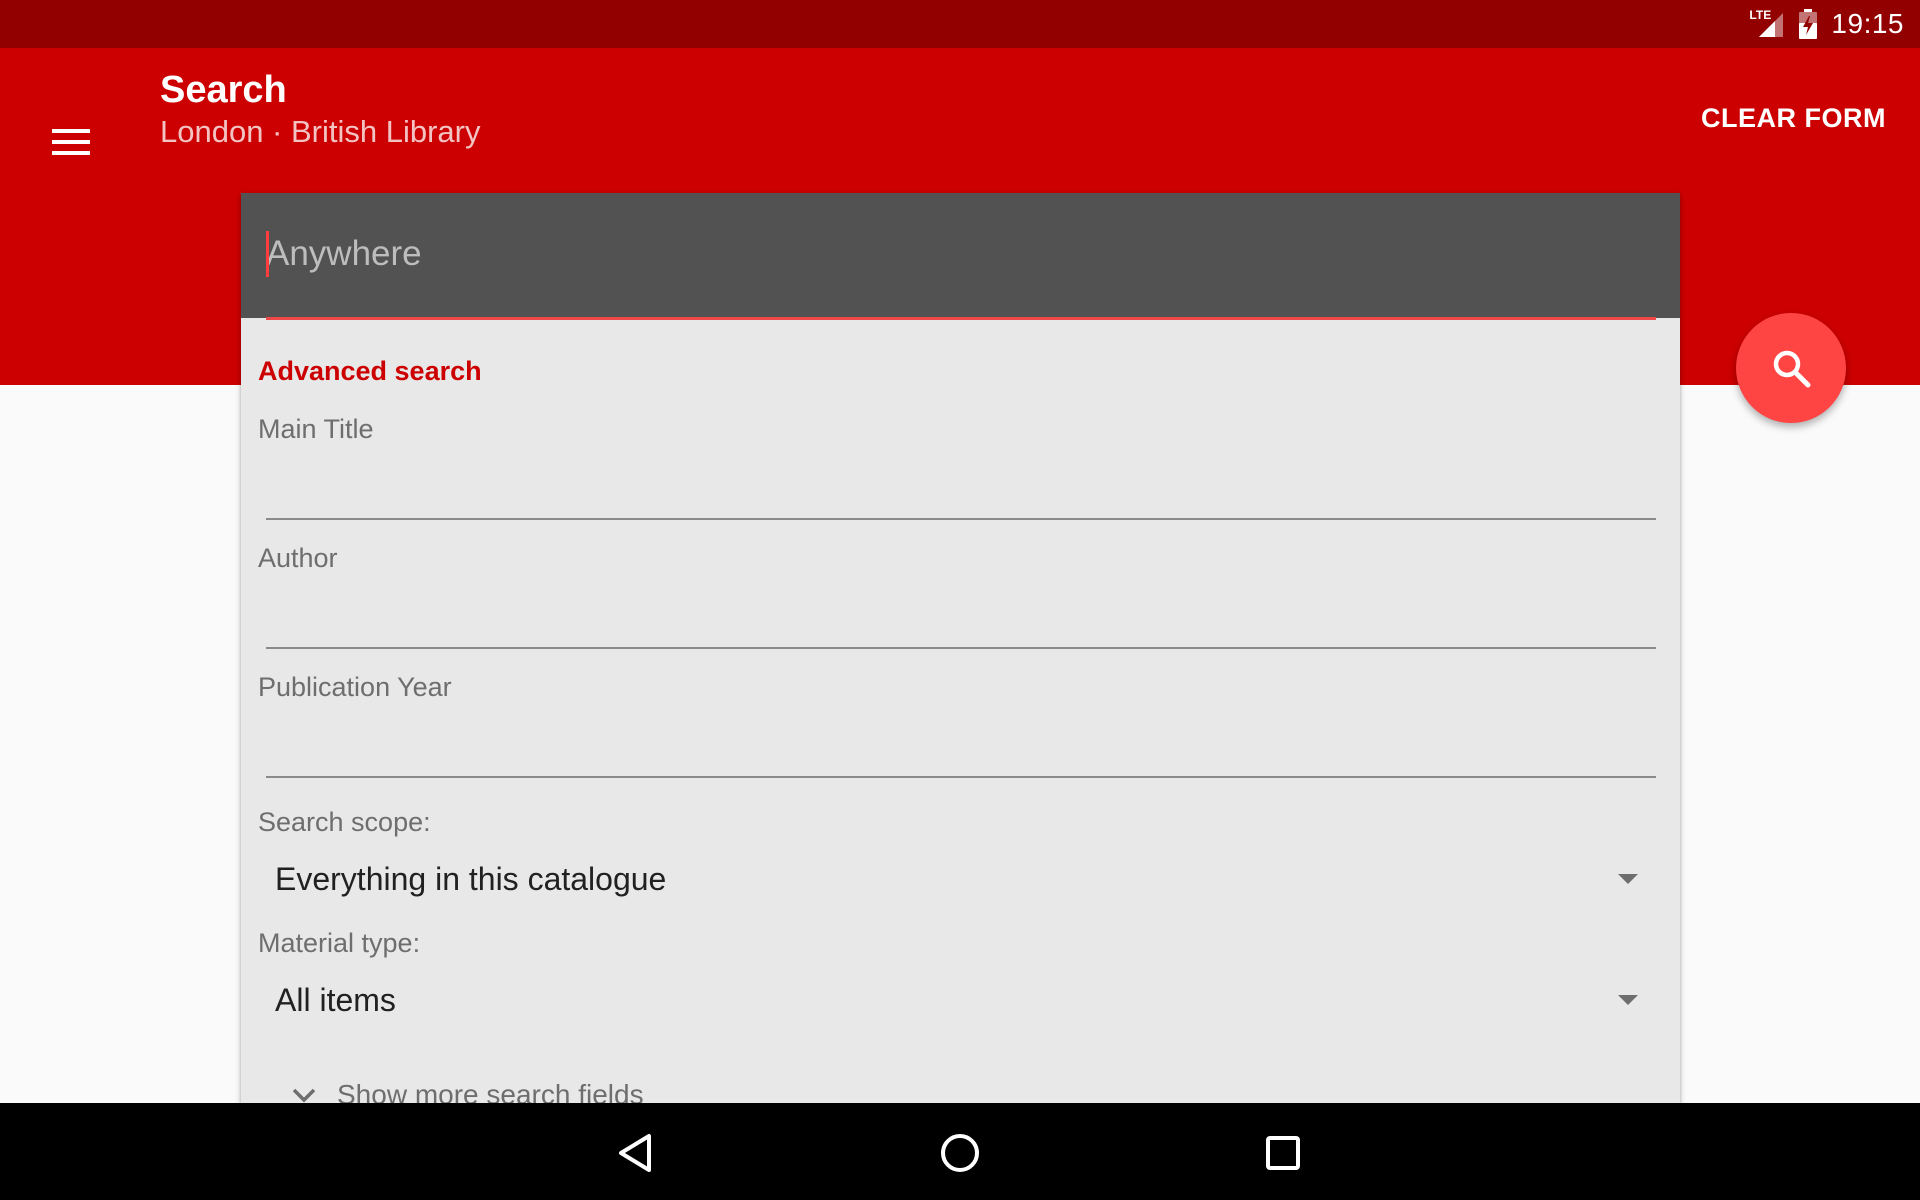 This screenshot has width=1920, height=1200. What do you see at coordinates (344, 822) in the screenshot?
I see `search-scope-label: Search scope:` at bounding box center [344, 822].